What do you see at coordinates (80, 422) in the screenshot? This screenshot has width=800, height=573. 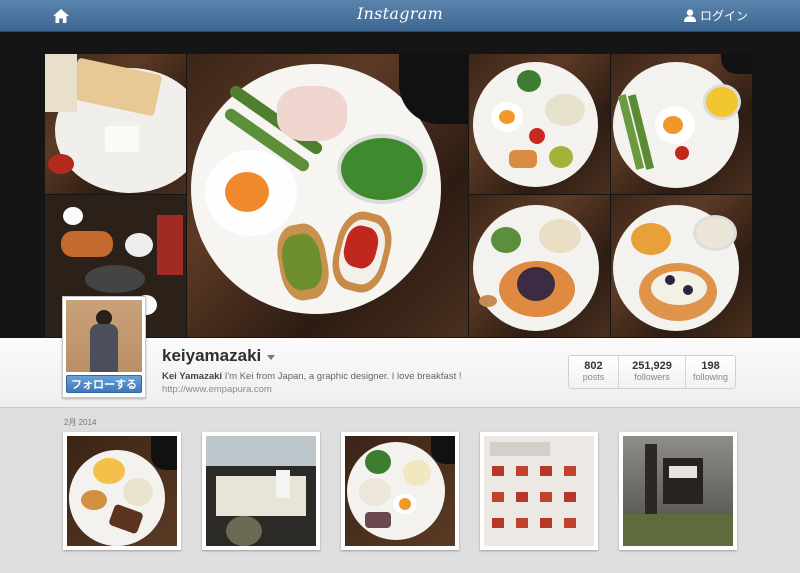 I see `date-label: 2月 2014` at bounding box center [80, 422].